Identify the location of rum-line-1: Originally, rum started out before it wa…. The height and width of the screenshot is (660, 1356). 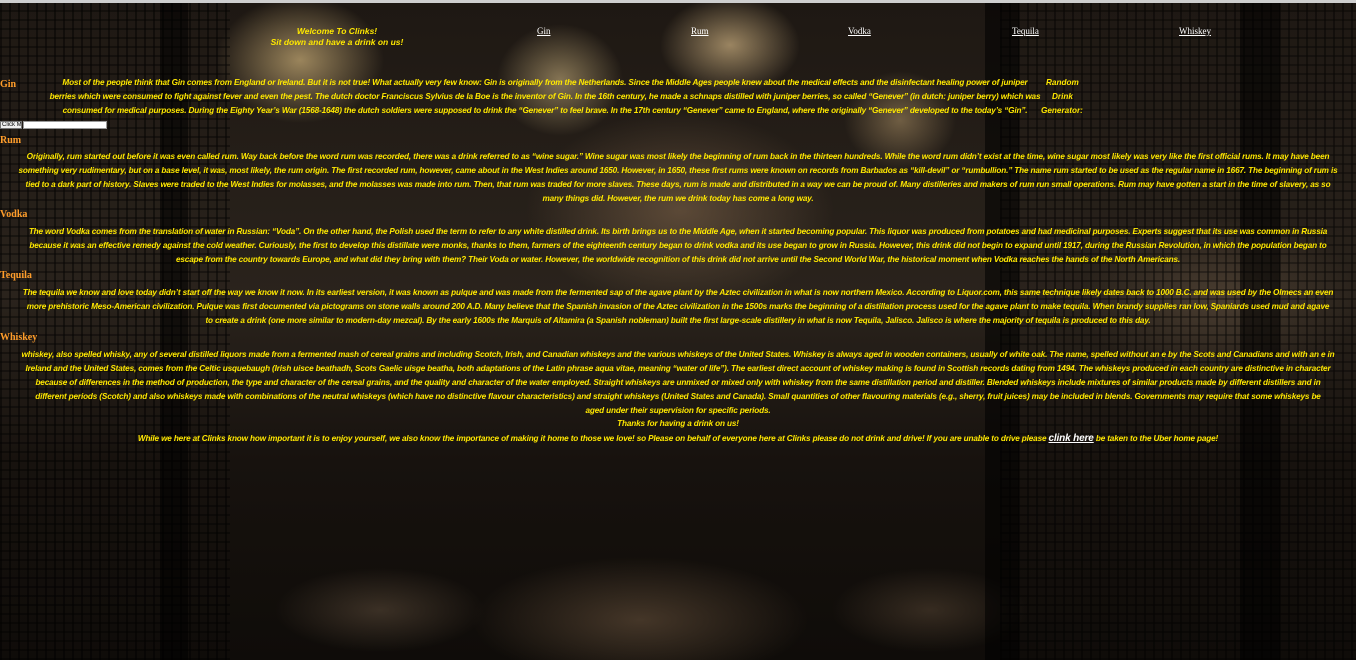
(678, 156).